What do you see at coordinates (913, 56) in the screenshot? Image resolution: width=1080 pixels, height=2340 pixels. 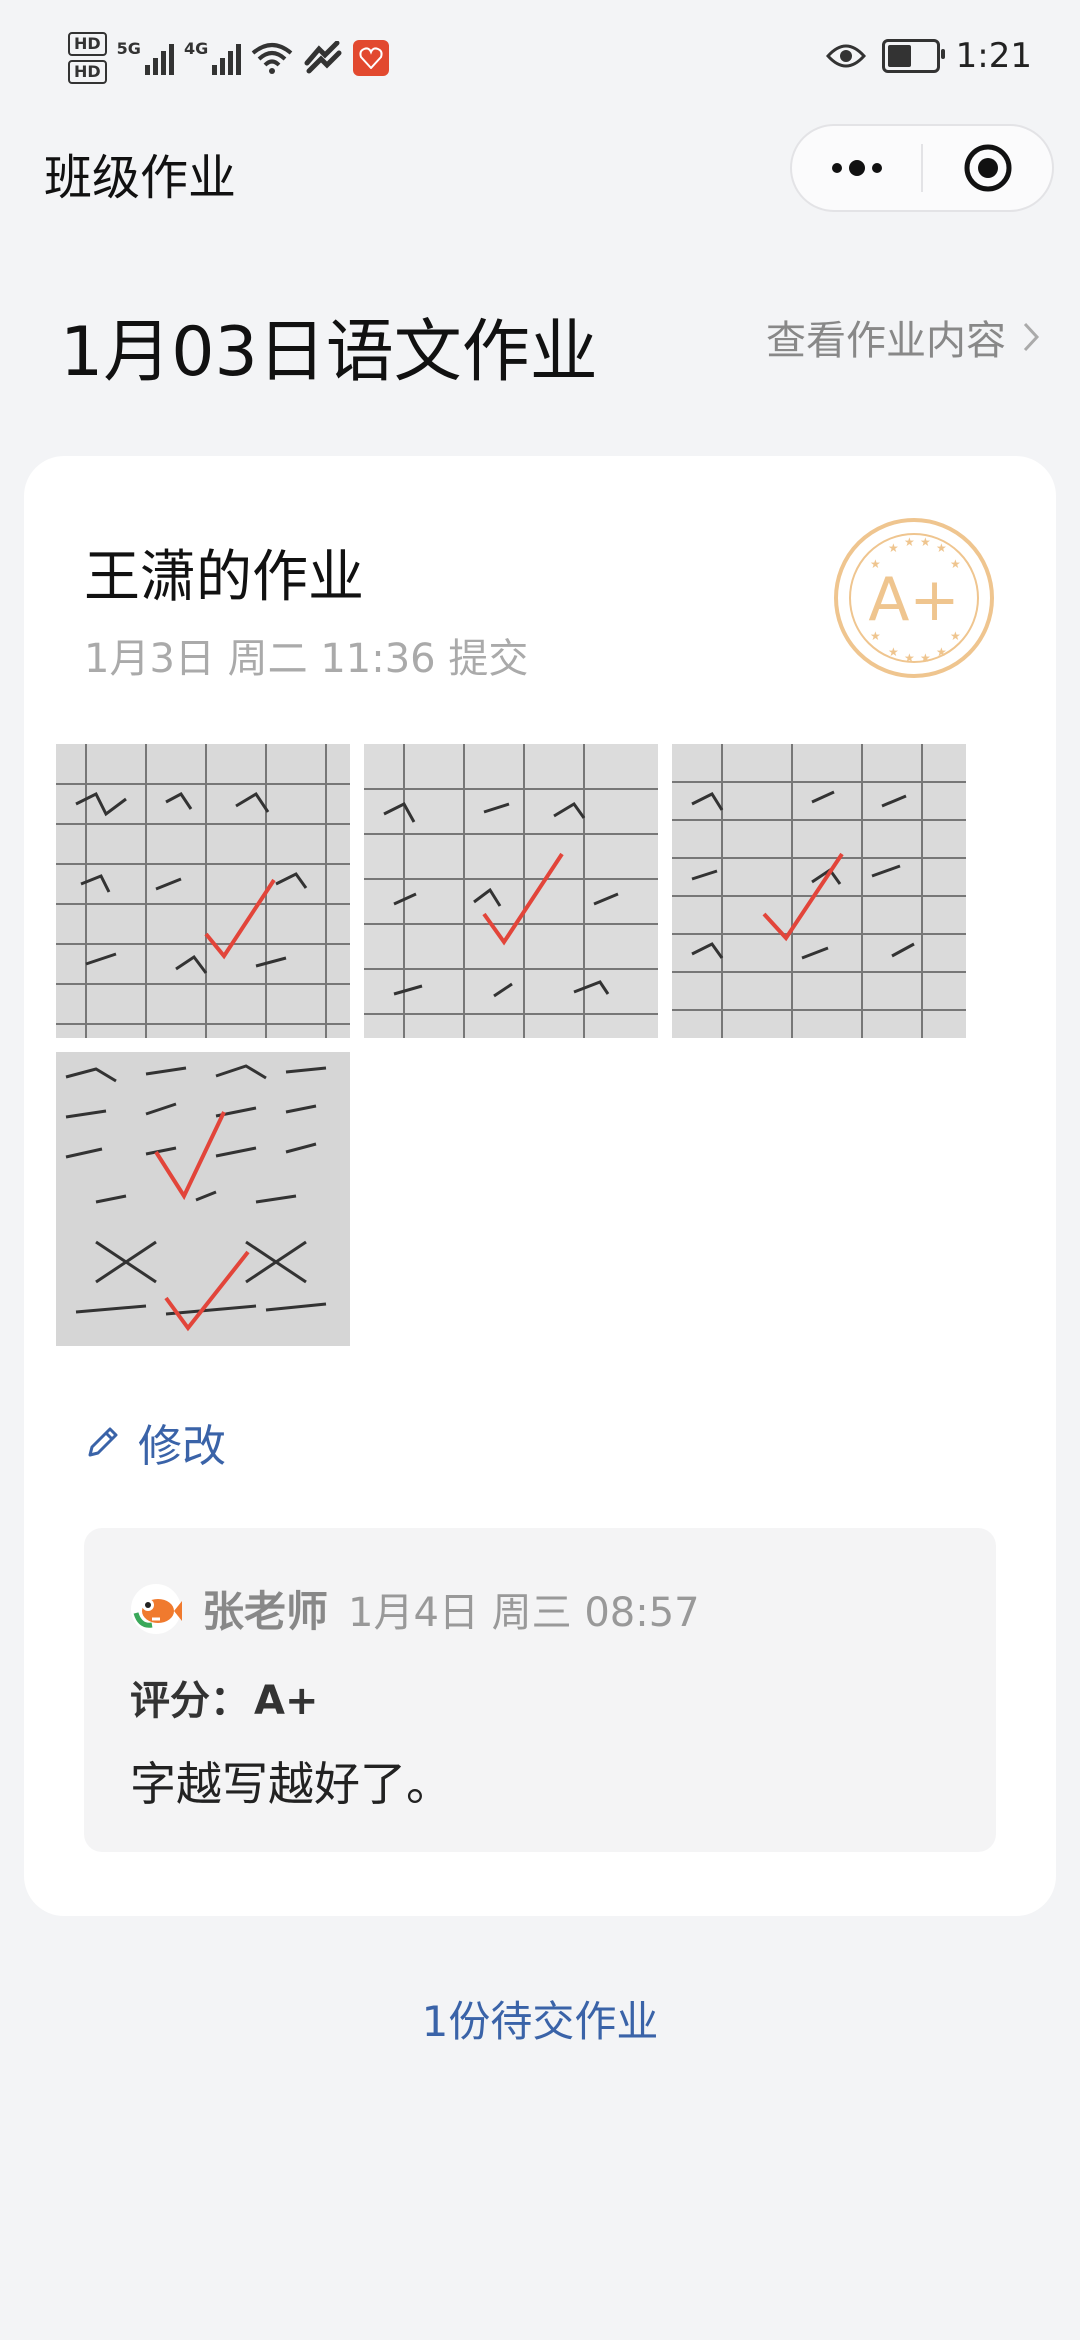 I see `battery-icon` at bounding box center [913, 56].